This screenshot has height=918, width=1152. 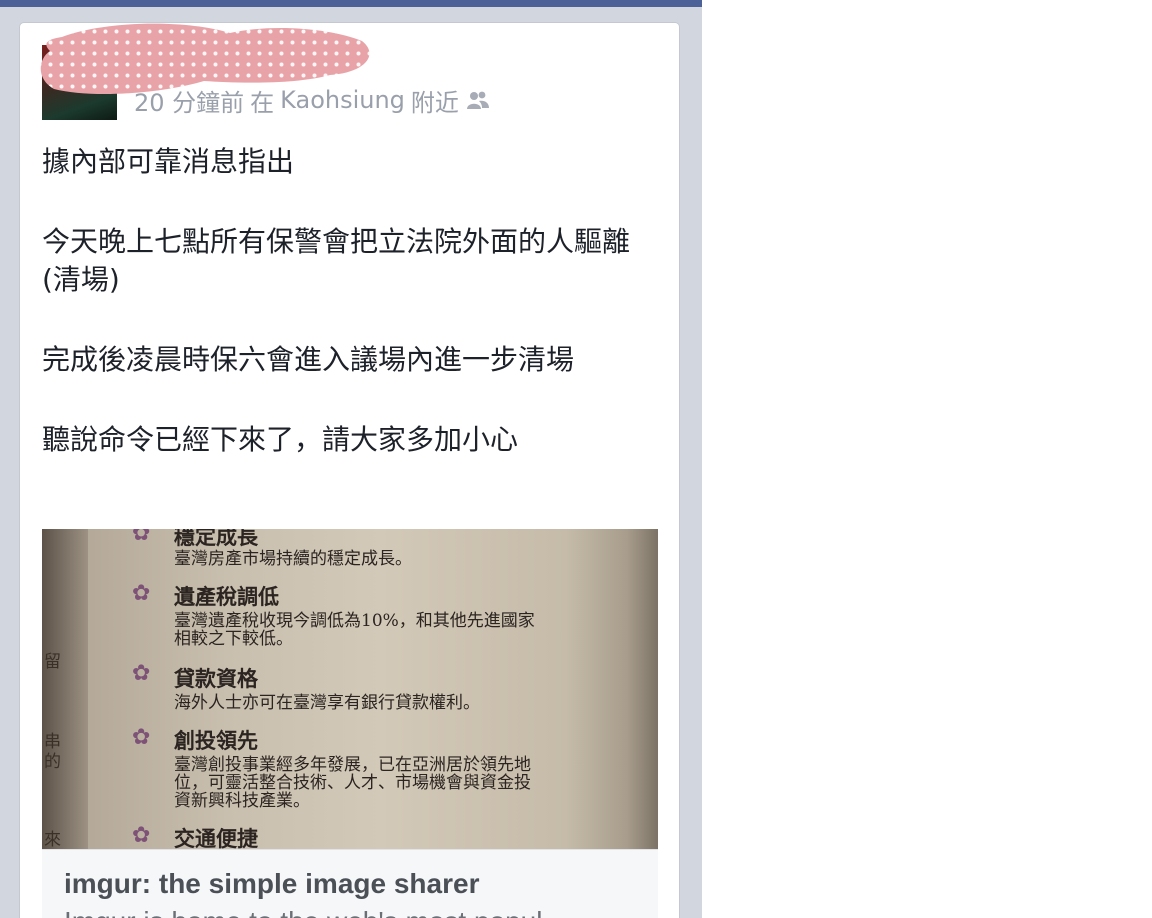 I want to click on post-paragraph: 據內部可靠消息指出, so click(x=168, y=161).